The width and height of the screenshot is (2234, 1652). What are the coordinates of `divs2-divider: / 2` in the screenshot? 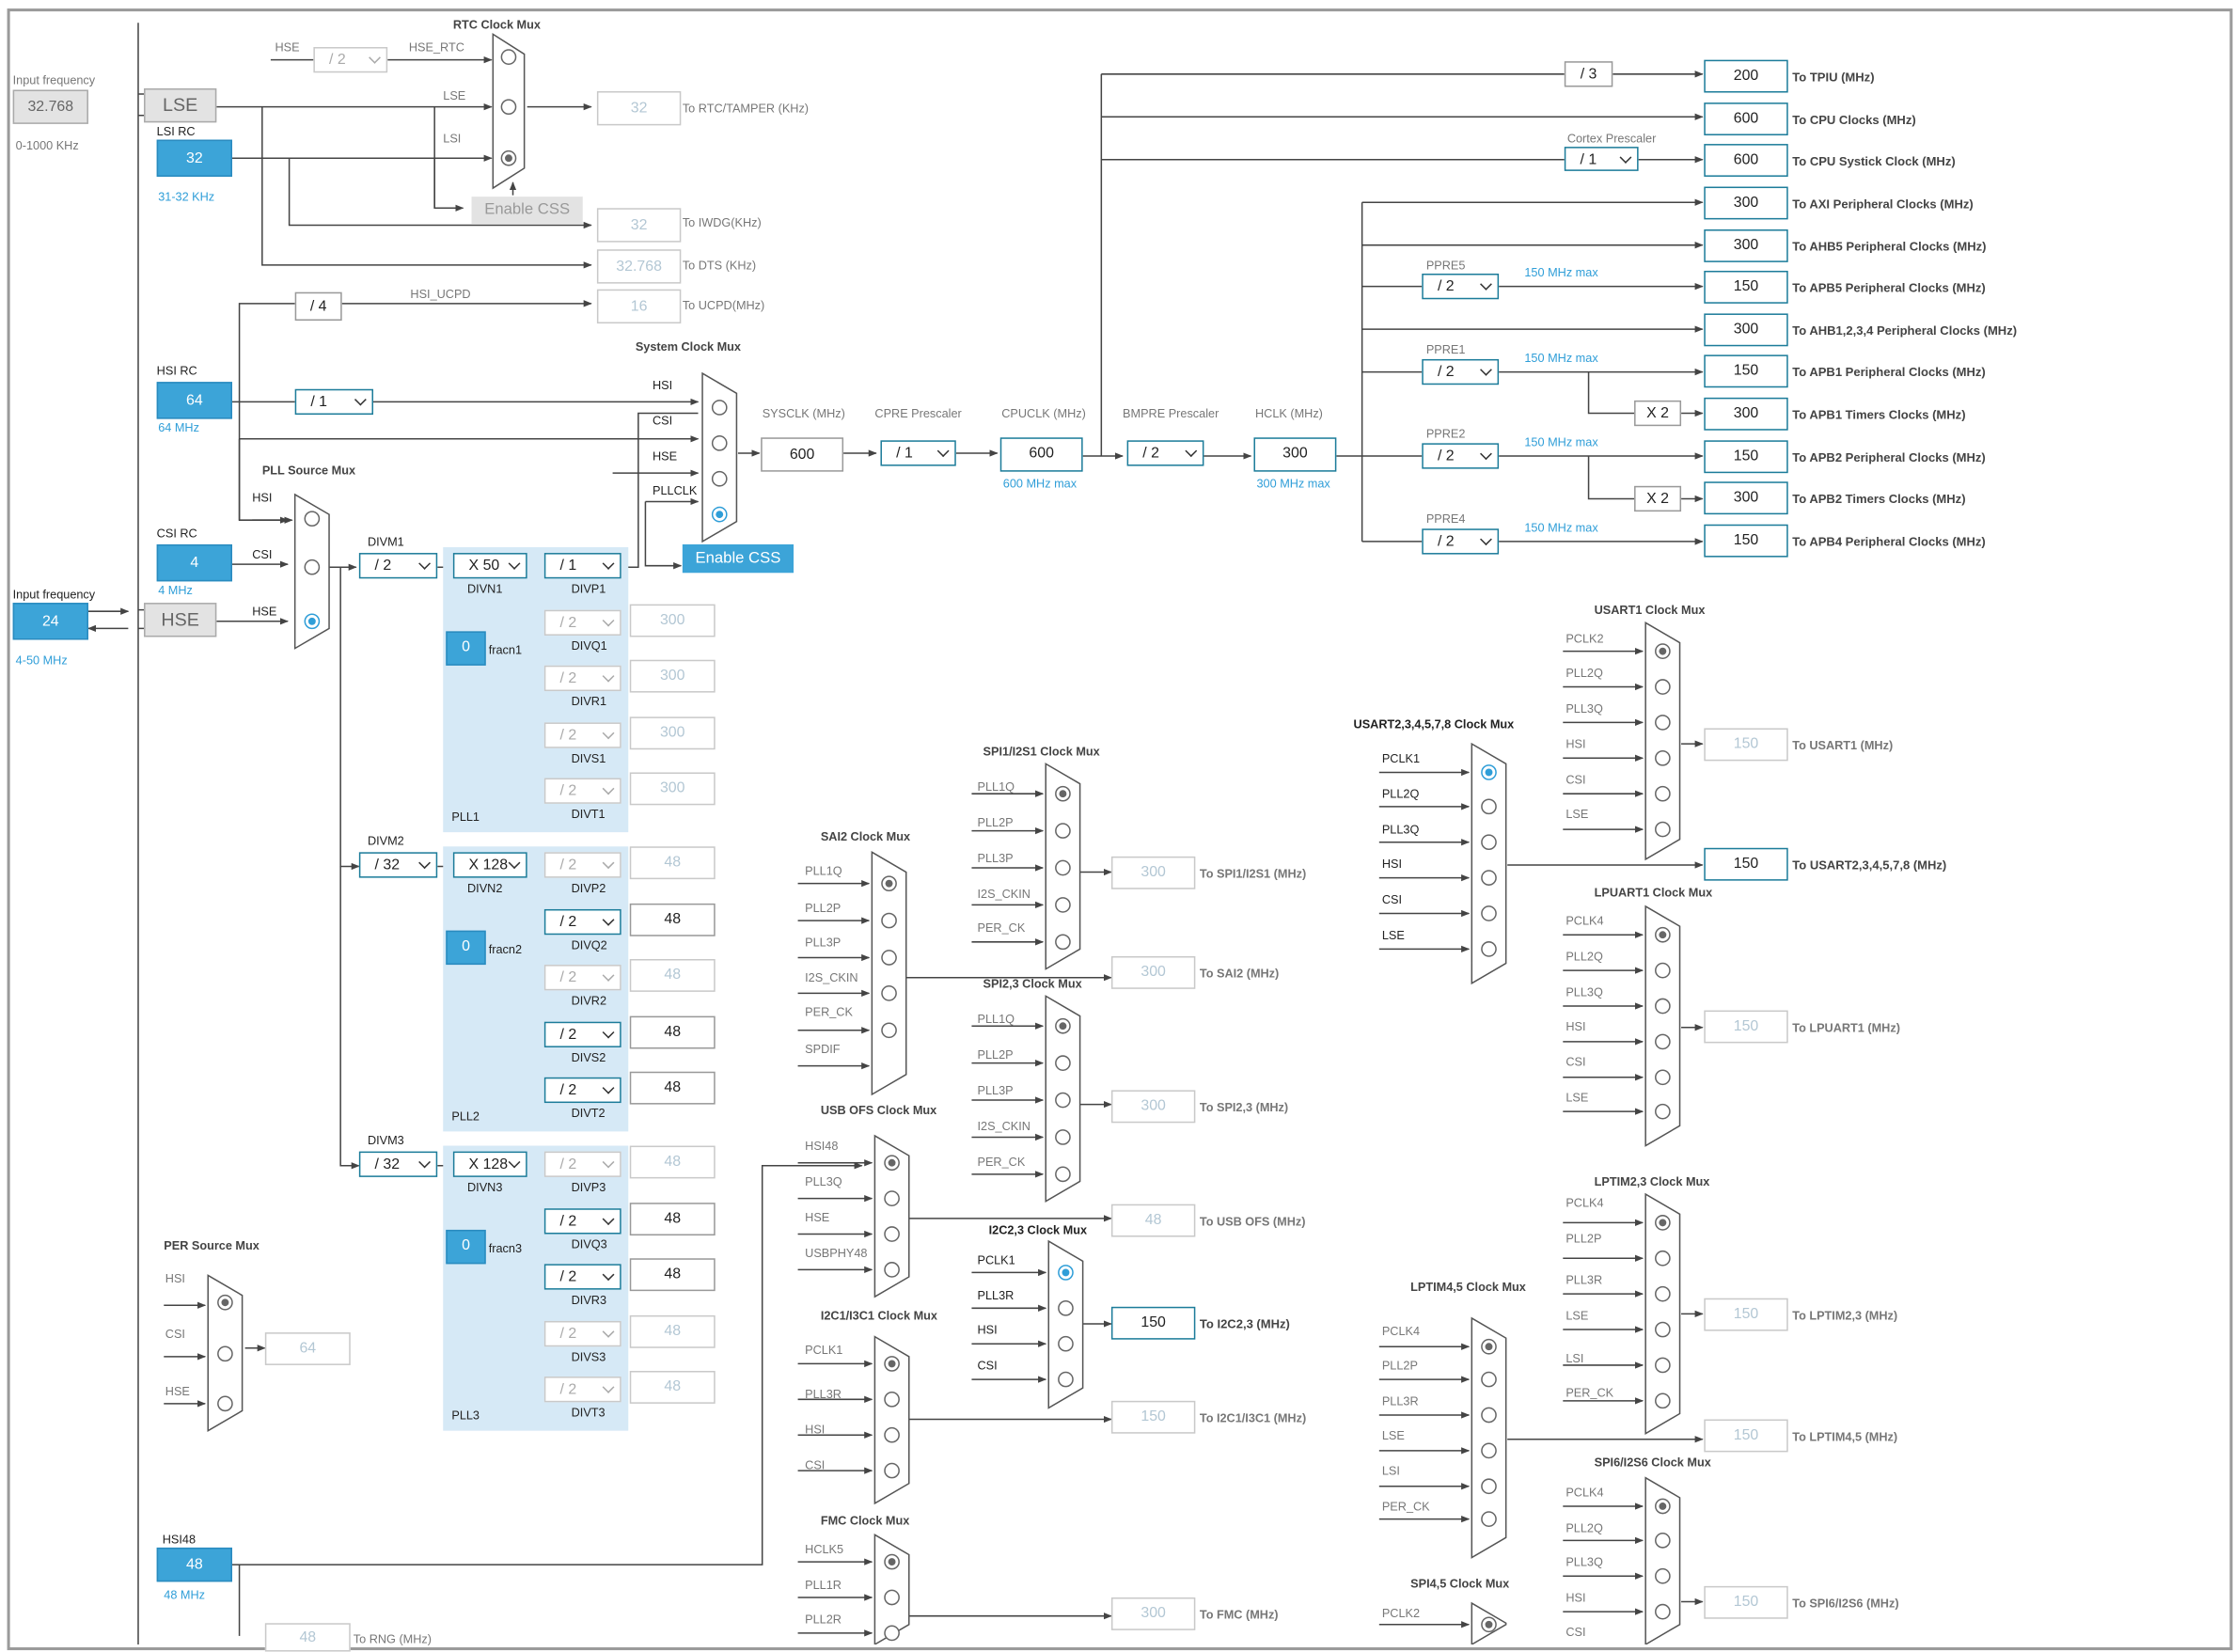 It's located at (582, 1034).